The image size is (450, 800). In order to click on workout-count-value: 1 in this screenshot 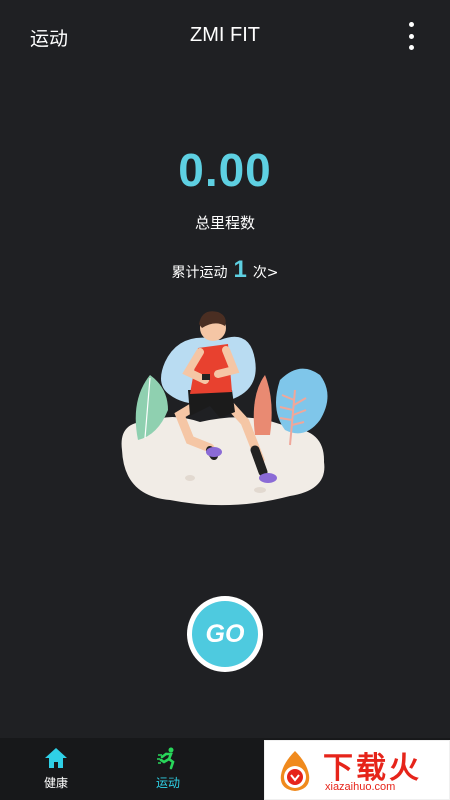, I will do `click(240, 269)`.